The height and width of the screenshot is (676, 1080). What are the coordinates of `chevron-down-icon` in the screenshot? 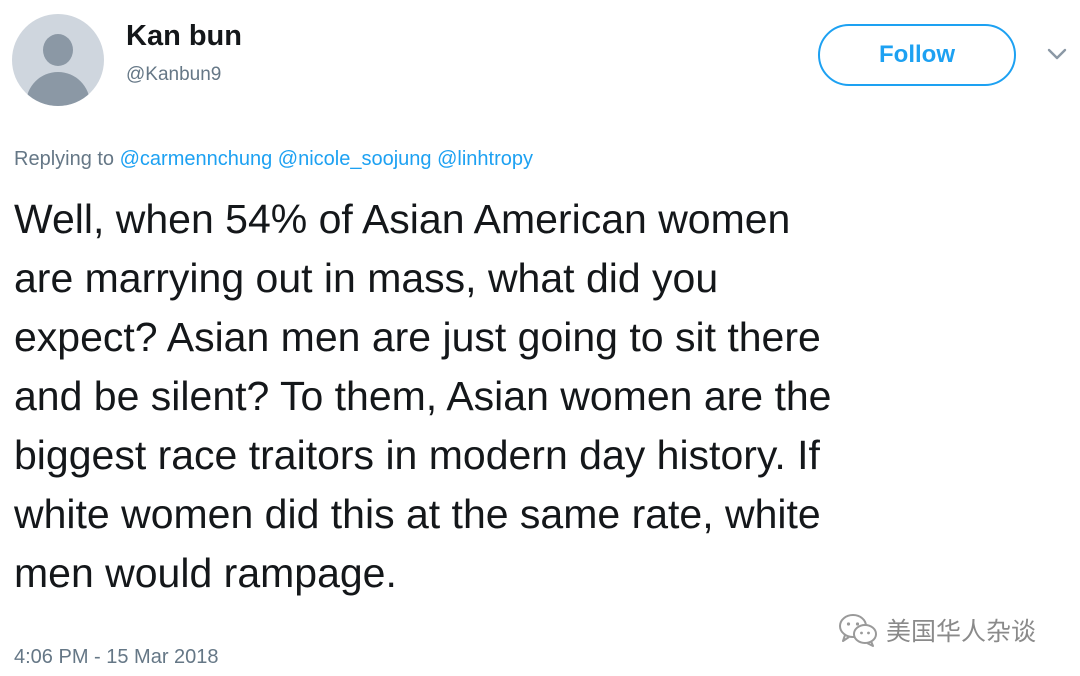 It's located at (1057, 54).